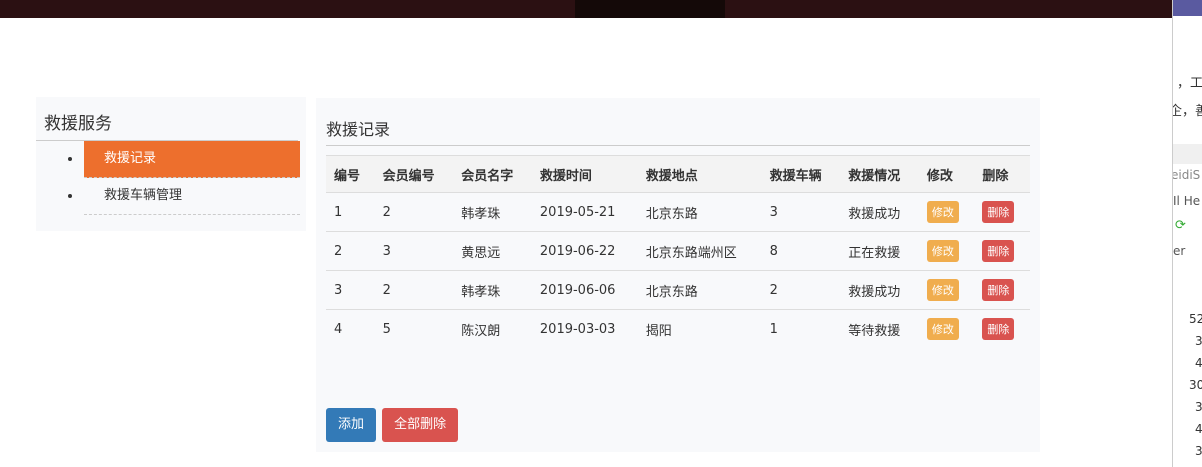 The image size is (1202, 467). I want to click on background-window: ，工 企，善 eidiS Il He ⟳ er 52 3 4 30 3 4 3, so click(1187, 233).